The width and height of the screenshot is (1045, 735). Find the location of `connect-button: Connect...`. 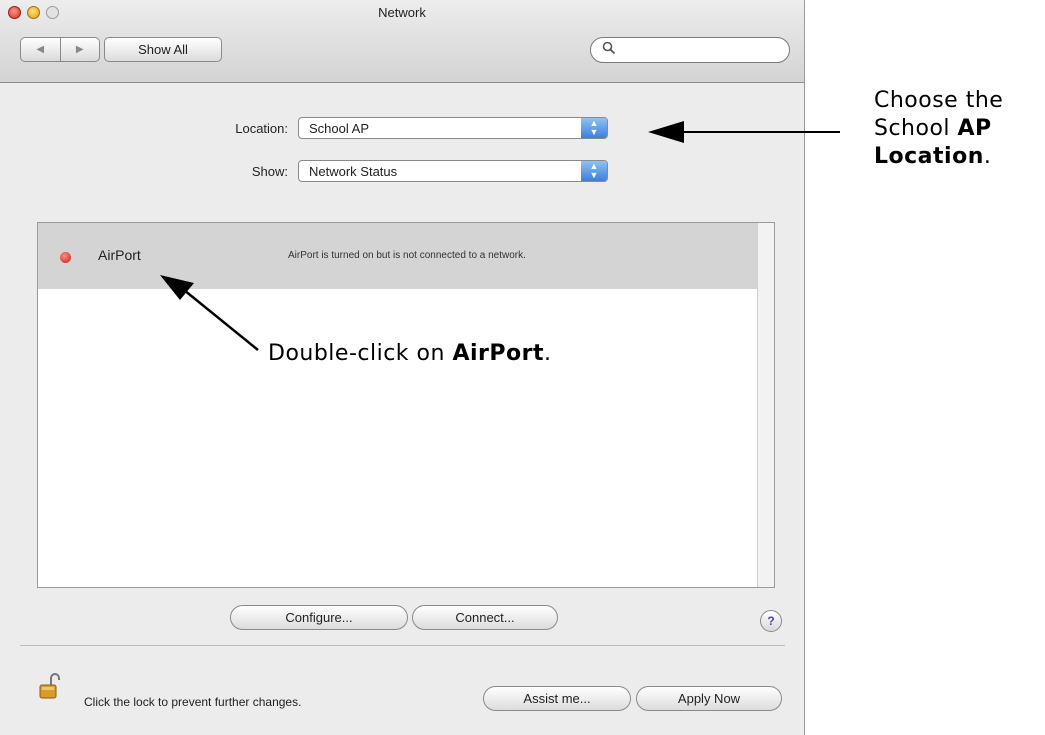

connect-button: Connect... is located at coordinates (485, 617).